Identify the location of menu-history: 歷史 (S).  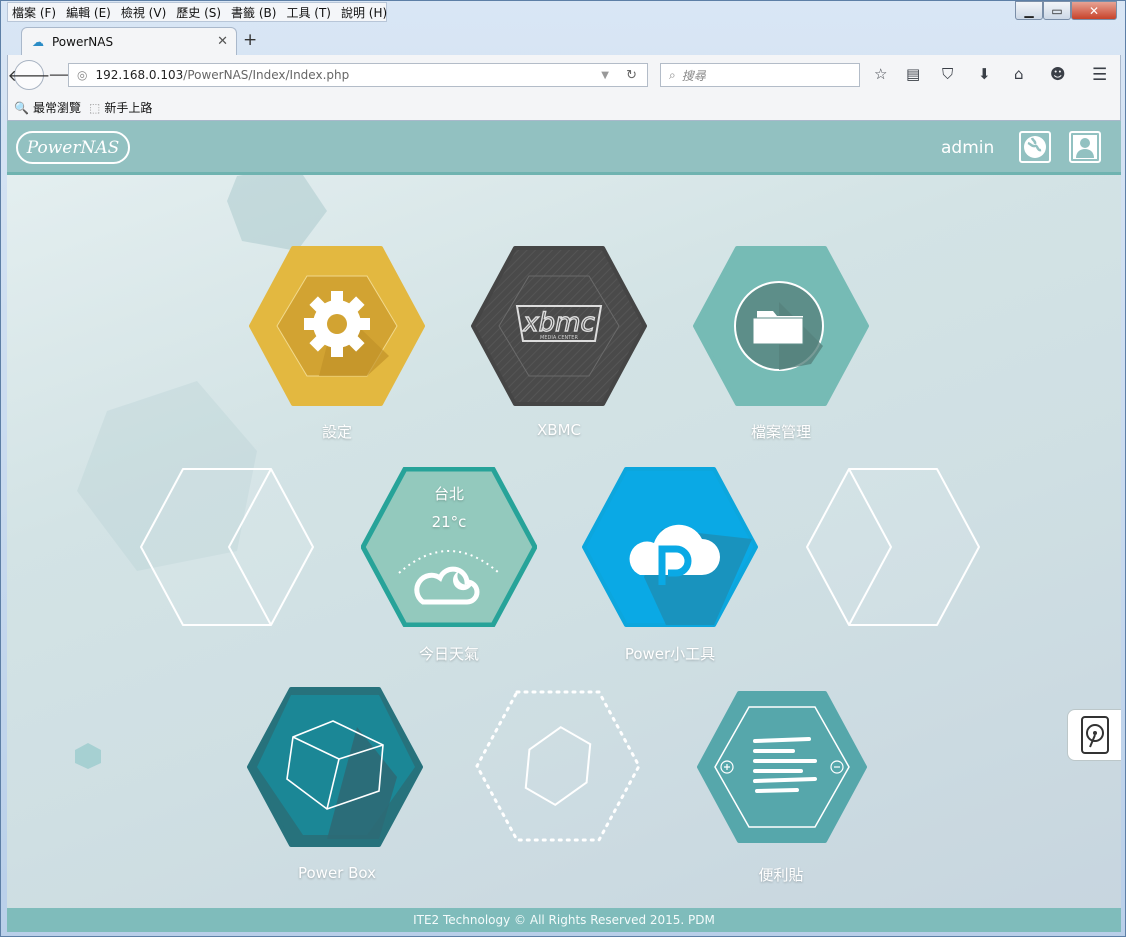
(198, 12).